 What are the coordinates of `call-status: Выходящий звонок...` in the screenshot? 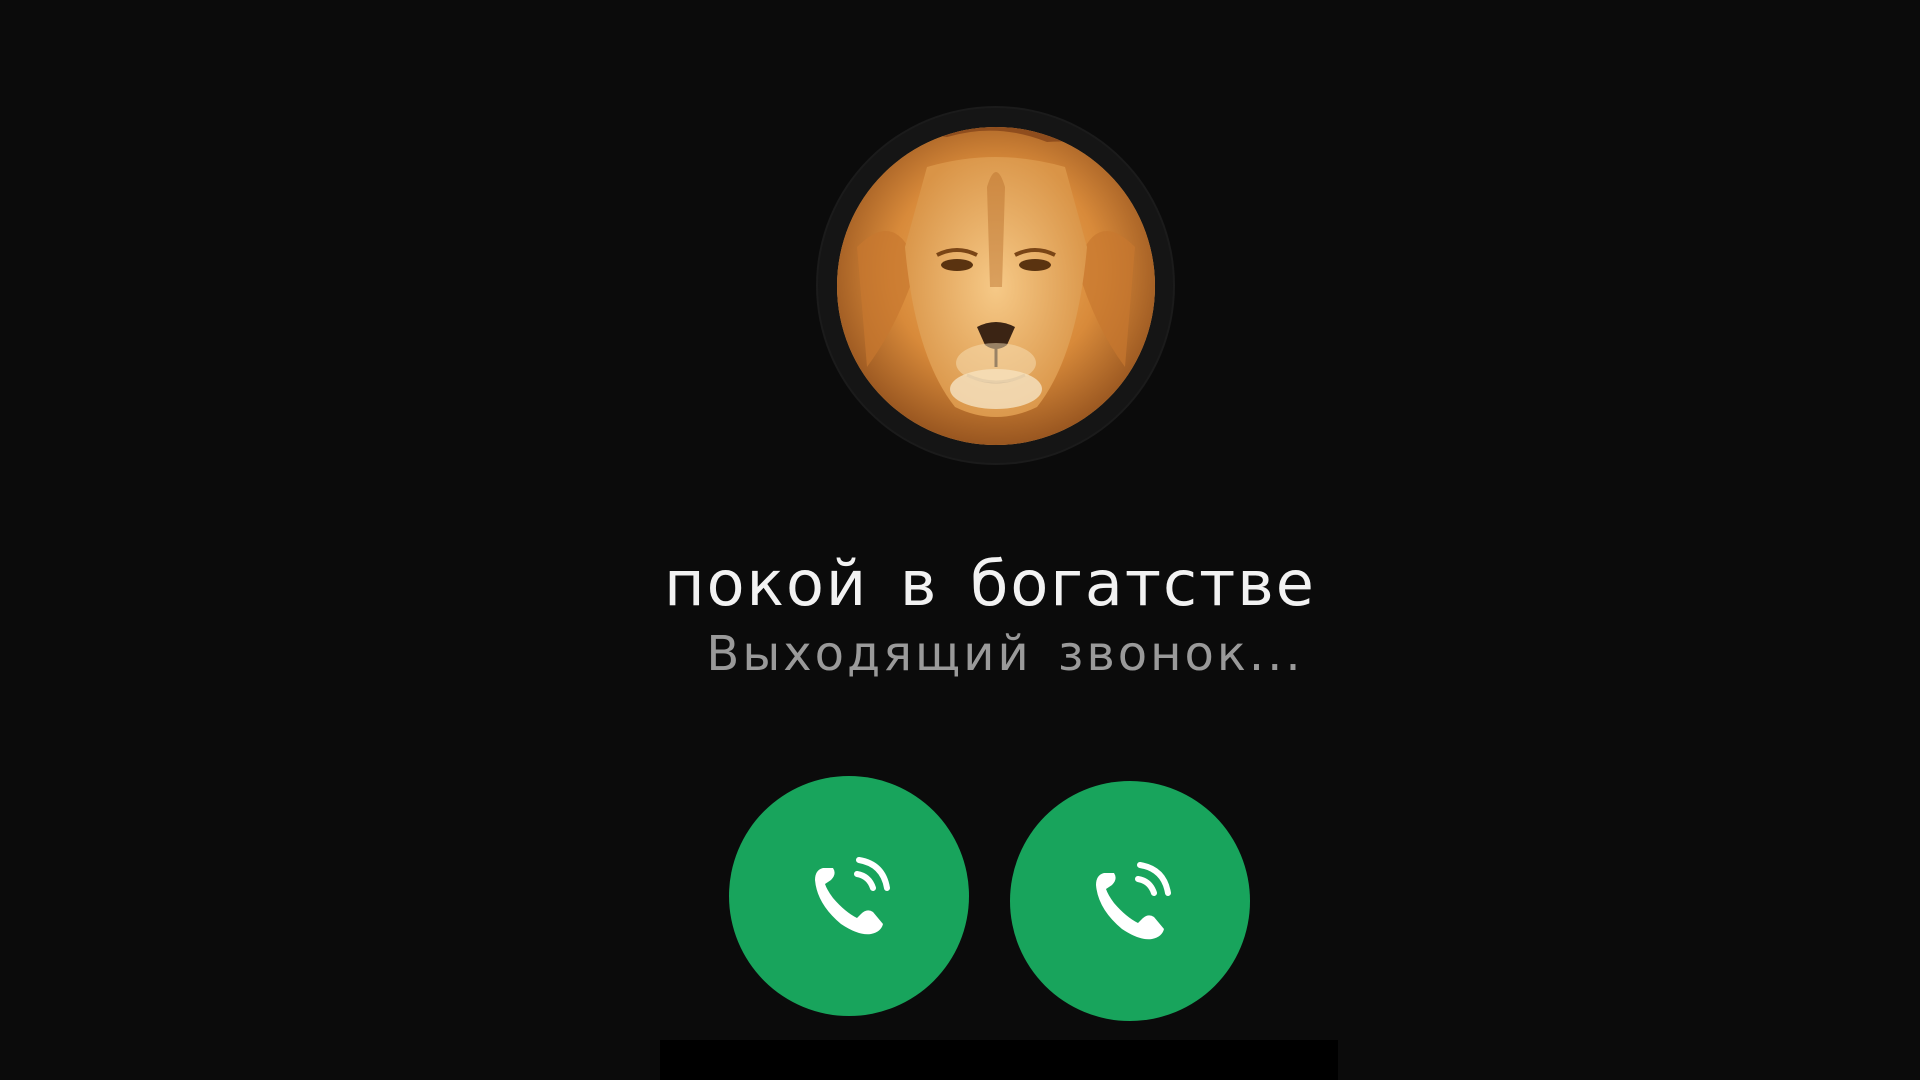 It's located at (1005, 654).